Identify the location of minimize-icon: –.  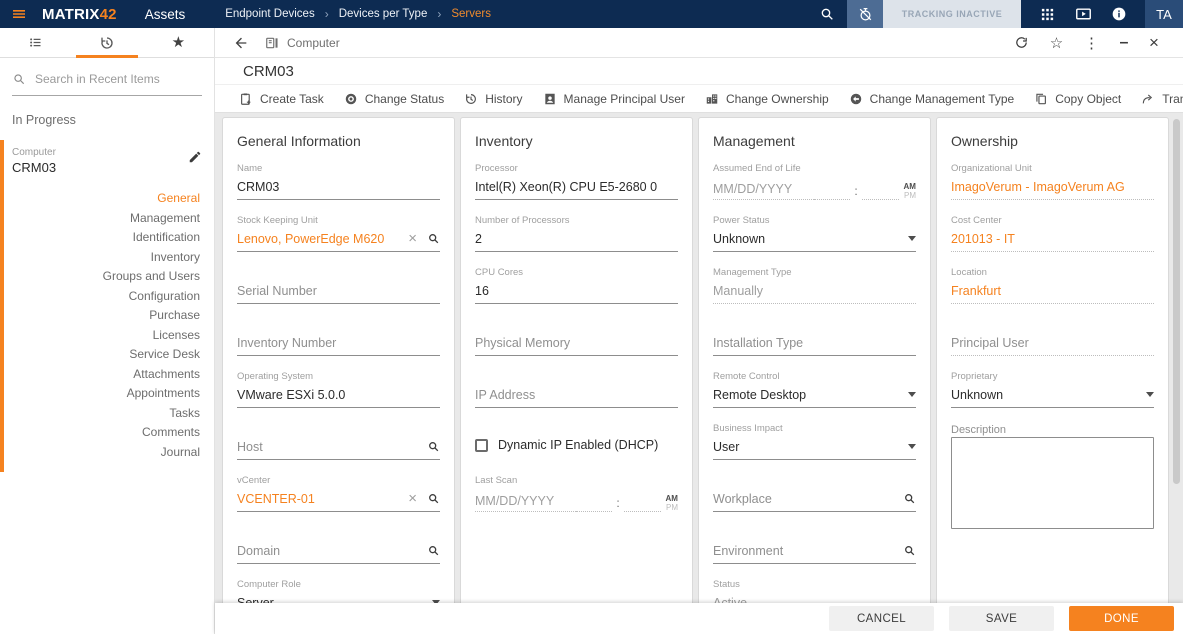
(1124, 43).